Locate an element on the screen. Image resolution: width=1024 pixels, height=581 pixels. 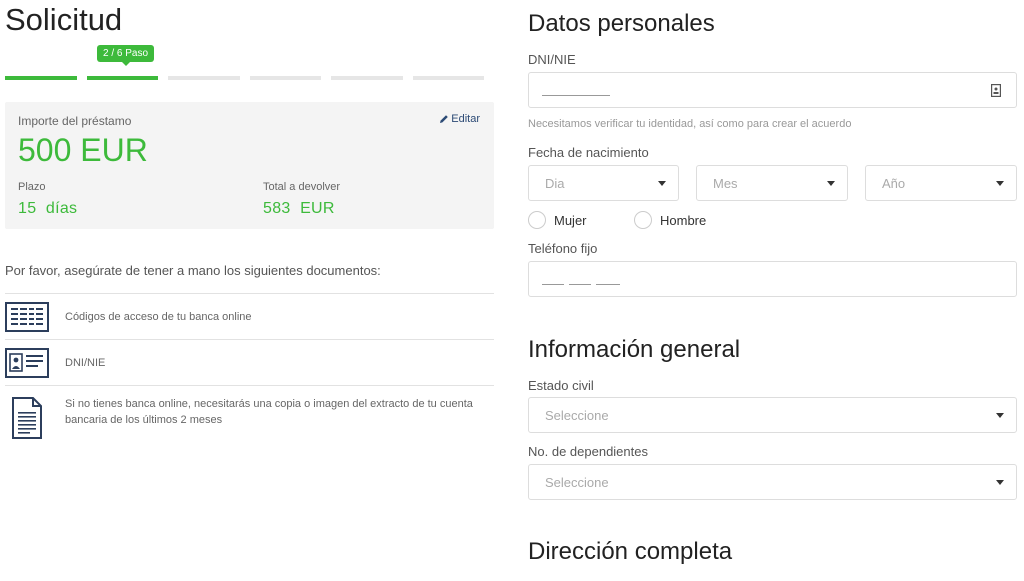
civil-status-select: Seleccione is located at coordinates (772, 415).